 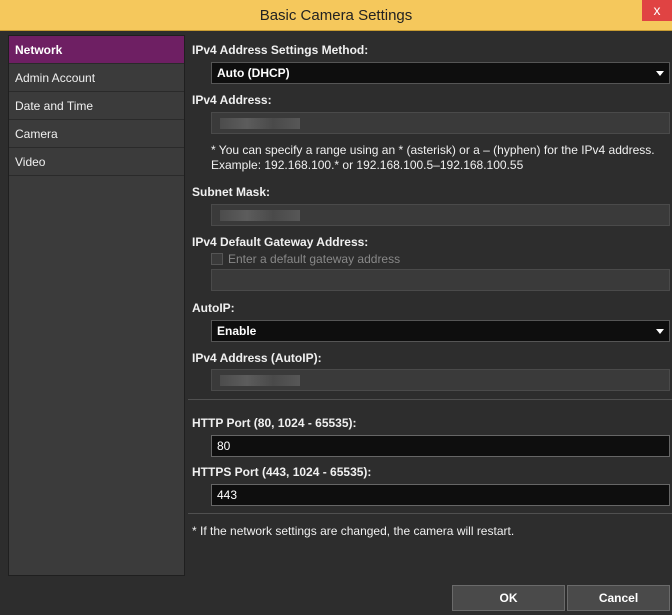 What do you see at coordinates (232, 100) in the screenshot?
I see `ipv4-address-label: IPv4 Address:` at bounding box center [232, 100].